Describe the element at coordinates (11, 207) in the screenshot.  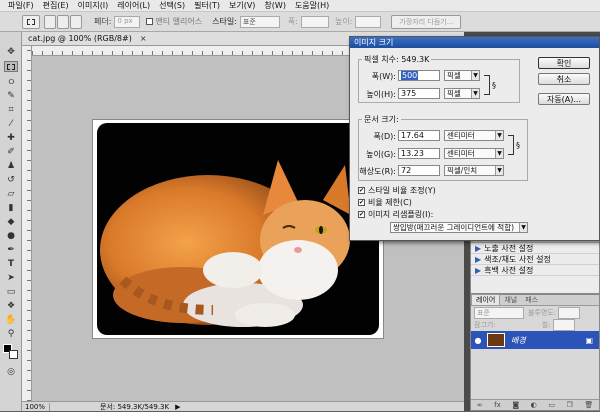
I see `gradient-tool-icon: ▮` at that location.